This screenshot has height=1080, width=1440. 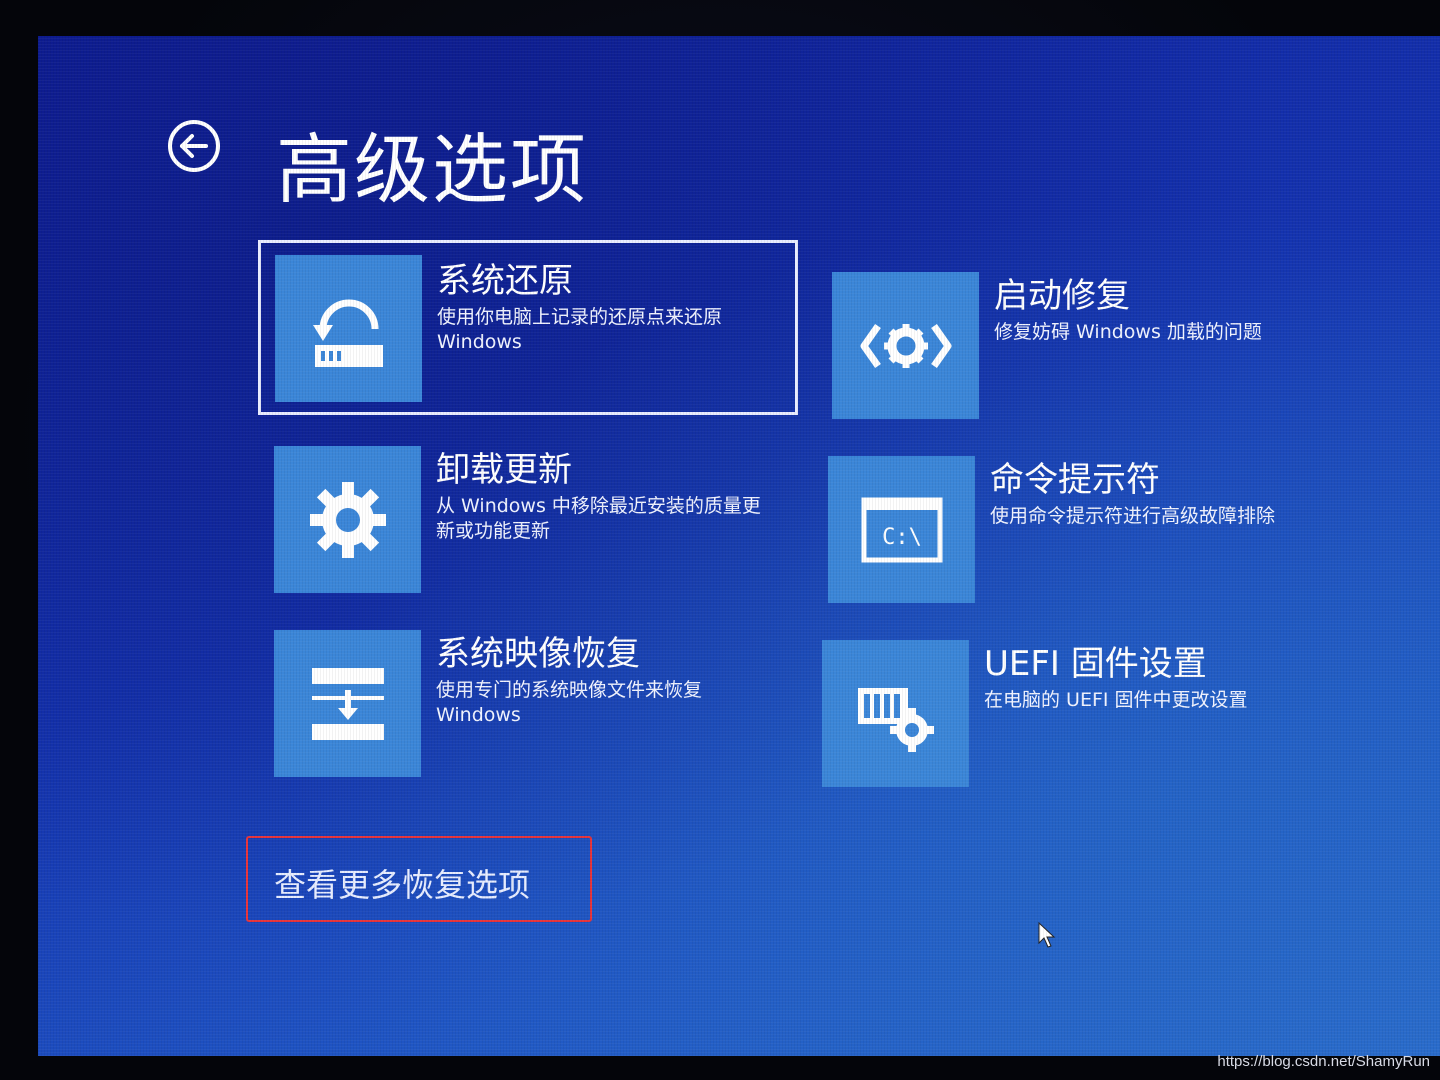 I want to click on system-image-recovery-icon, so click(x=347, y=703).